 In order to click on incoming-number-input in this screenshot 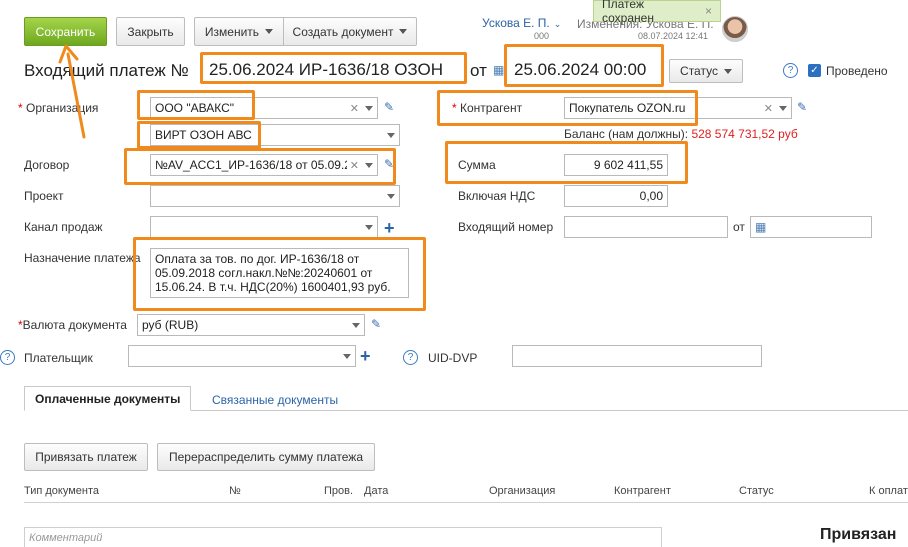, I will do `click(646, 227)`.